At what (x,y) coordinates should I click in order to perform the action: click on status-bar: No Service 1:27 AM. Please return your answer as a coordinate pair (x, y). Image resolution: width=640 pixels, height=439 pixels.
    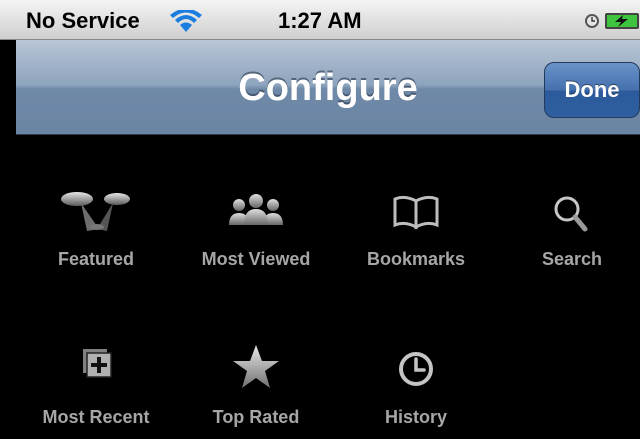
    Looking at the image, I should click on (320, 20).